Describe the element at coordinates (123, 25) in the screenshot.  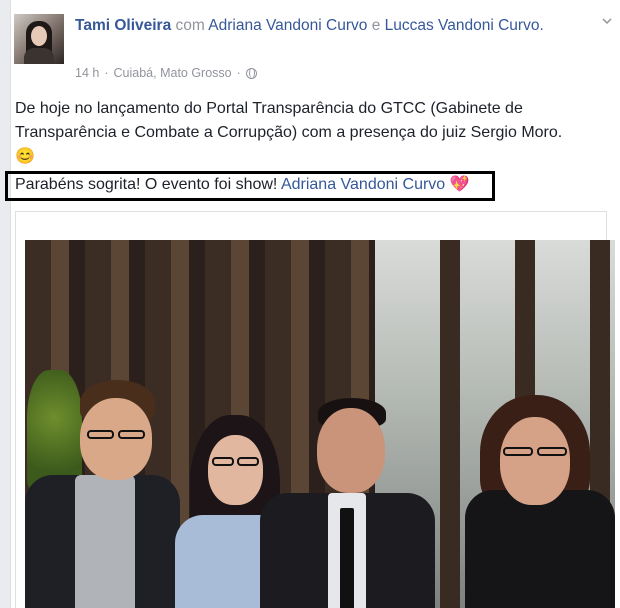
I see `author-name-link: Tami Oliveira` at that location.